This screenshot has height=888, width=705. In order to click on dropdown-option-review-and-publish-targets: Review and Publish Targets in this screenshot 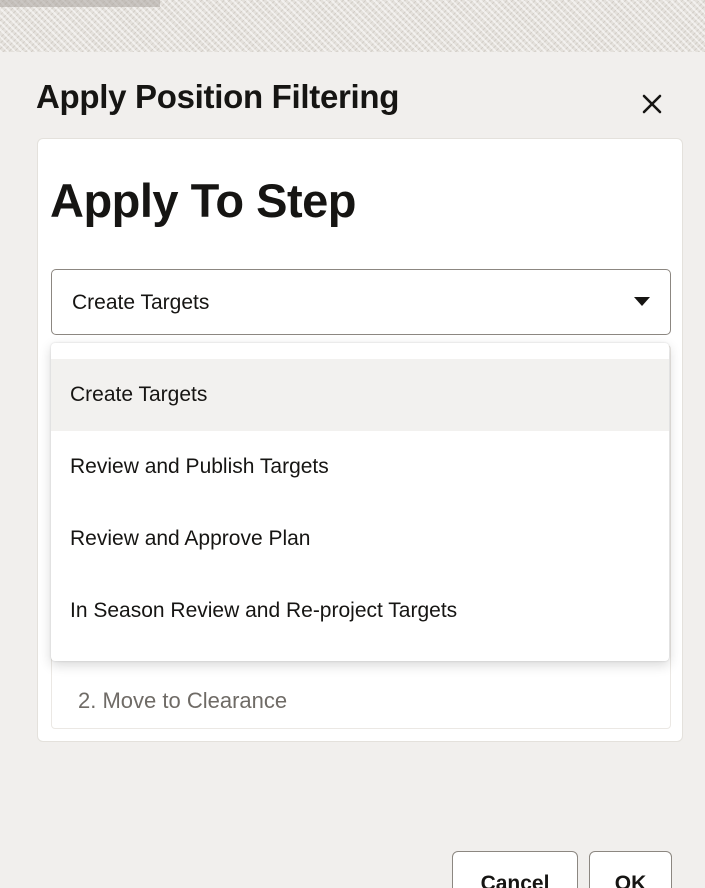, I will do `click(360, 467)`.